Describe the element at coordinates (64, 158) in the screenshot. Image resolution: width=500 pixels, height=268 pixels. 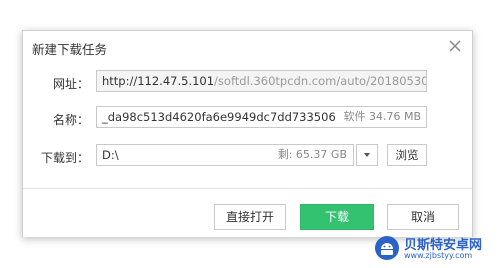
I see `save-path-label: 下载到：` at that location.